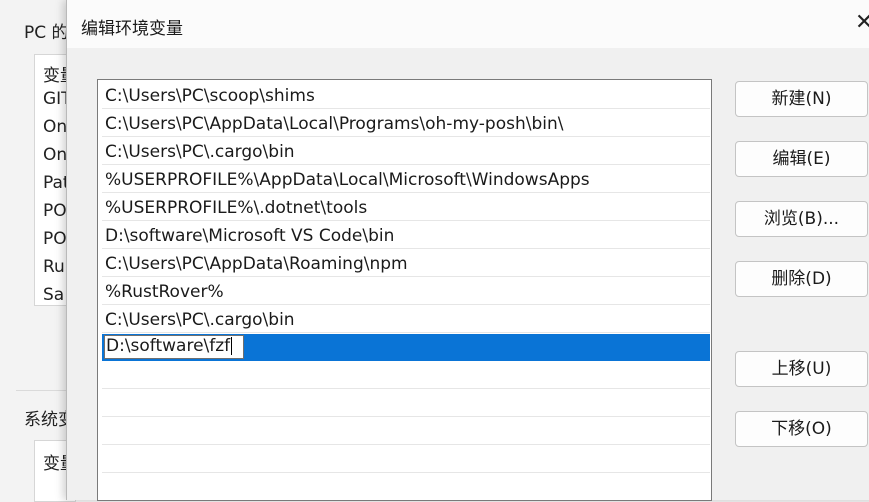 The width and height of the screenshot is (869, 502). What do you see at coordinates (406, 347) in the screenshot?
I see `selected-list-item: D:\software\fzf` at bounding box center [406, 347].